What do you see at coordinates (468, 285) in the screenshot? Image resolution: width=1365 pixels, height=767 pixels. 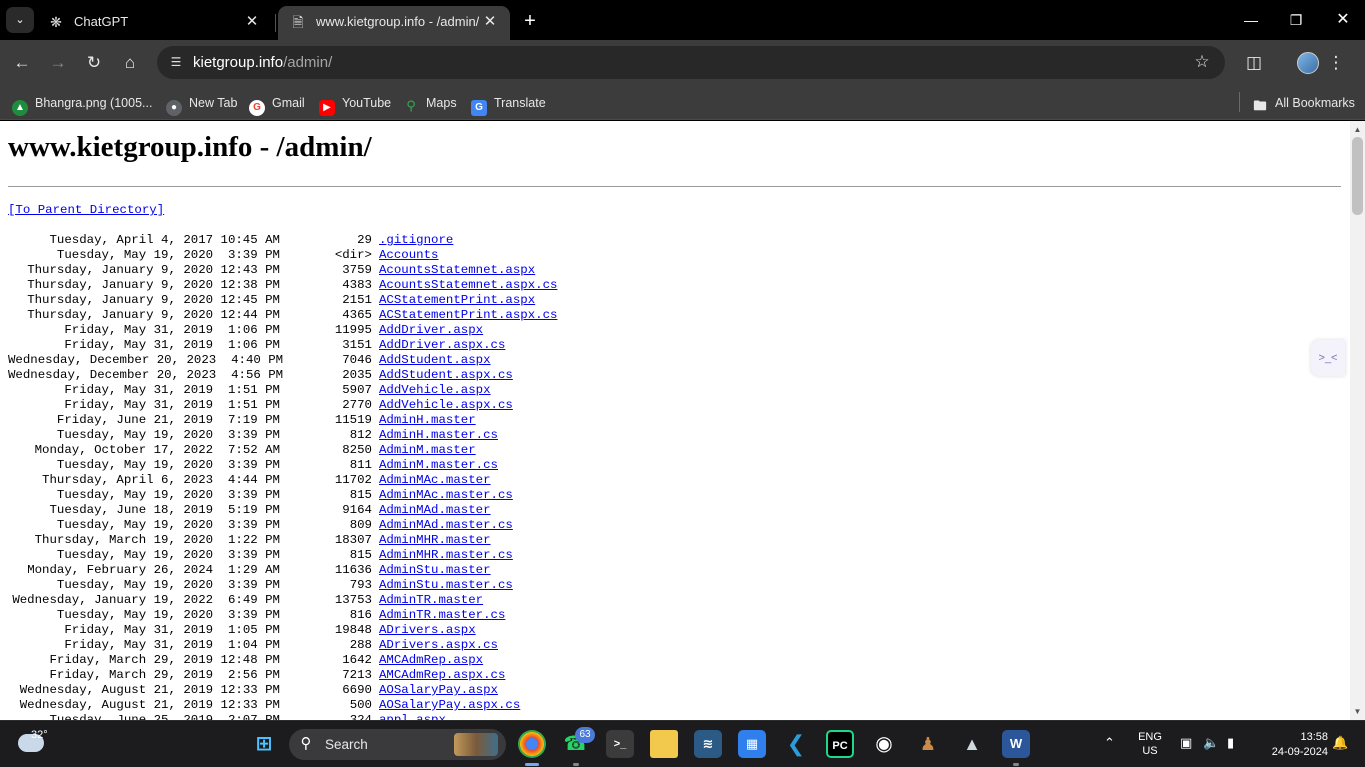 I see `file-link: AcountsStatemnet.aspx.cs` at bounding box center [468, 285].